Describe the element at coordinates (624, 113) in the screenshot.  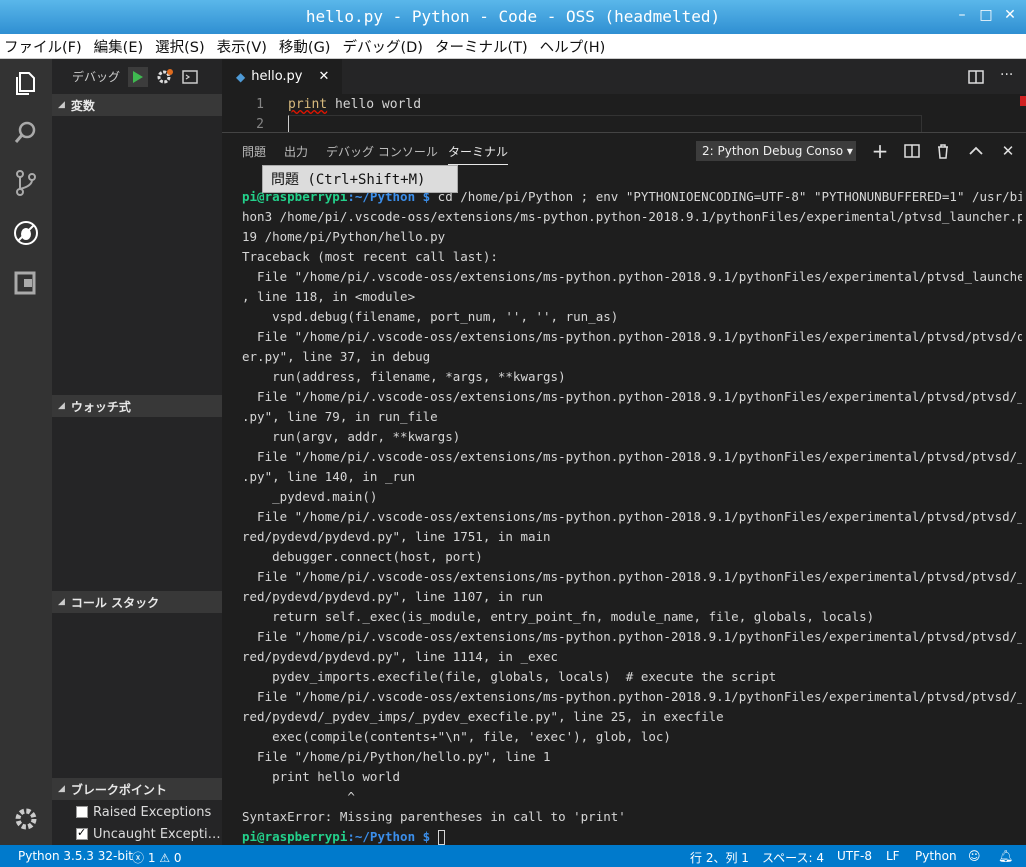
I see `code-editor: 1 print hello world 2` at that location.